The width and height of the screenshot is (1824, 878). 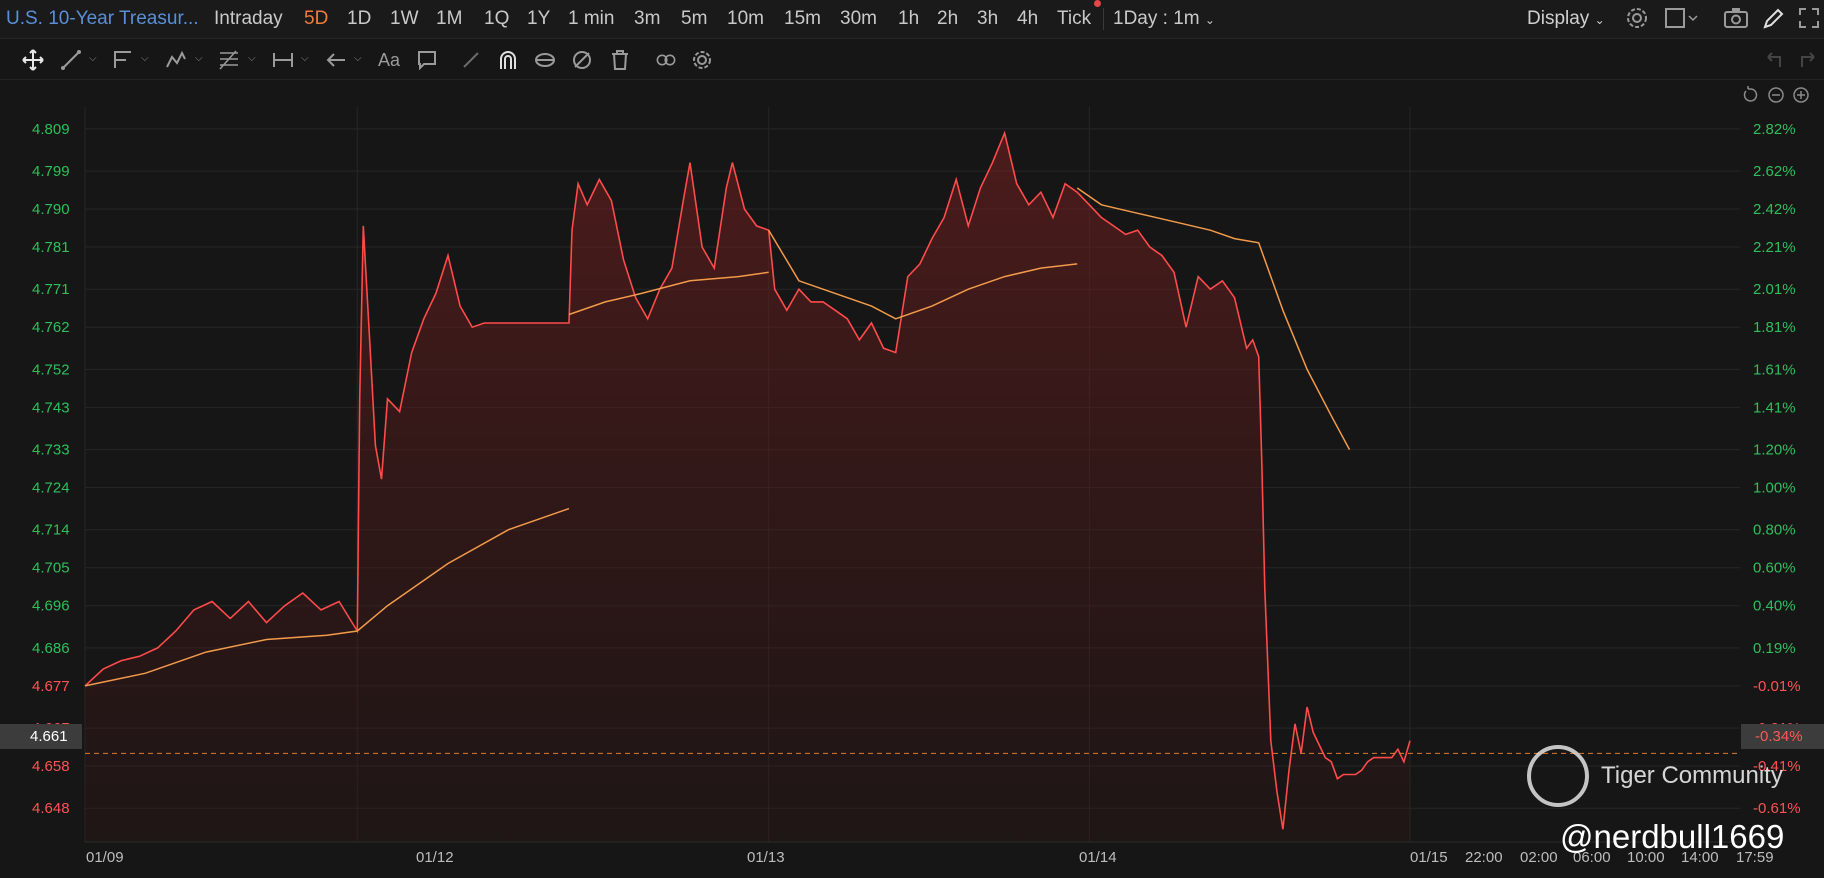 What do you see at coordinates (1774, 171) in the screenshot?
I see `y-tick-label-right: 2.62%` at bounding box center [1774, 171].